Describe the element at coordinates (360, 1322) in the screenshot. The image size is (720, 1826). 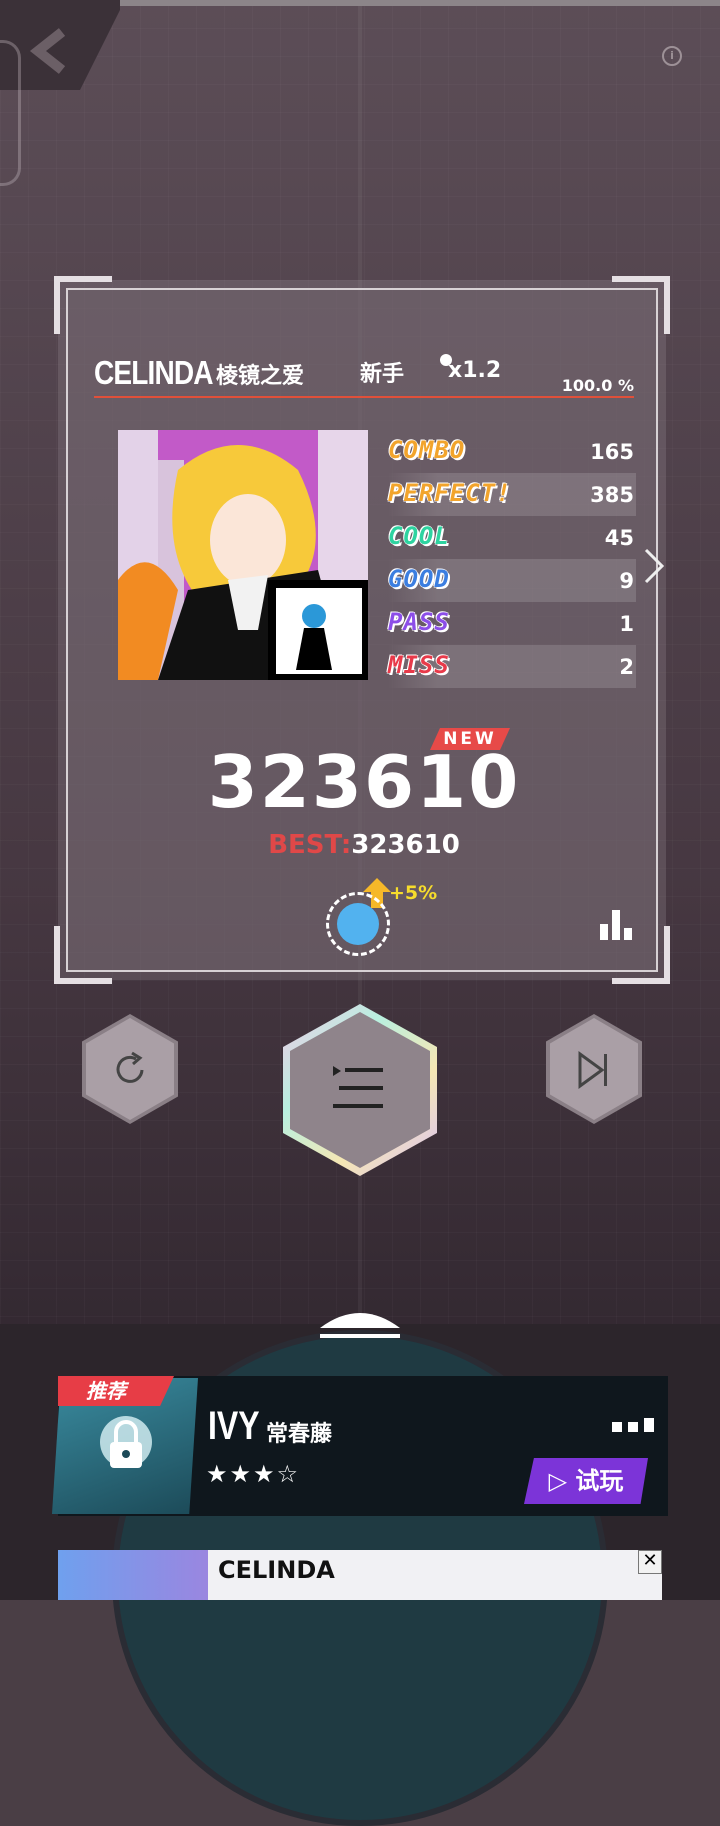
I see `collapse-icon` at that location.